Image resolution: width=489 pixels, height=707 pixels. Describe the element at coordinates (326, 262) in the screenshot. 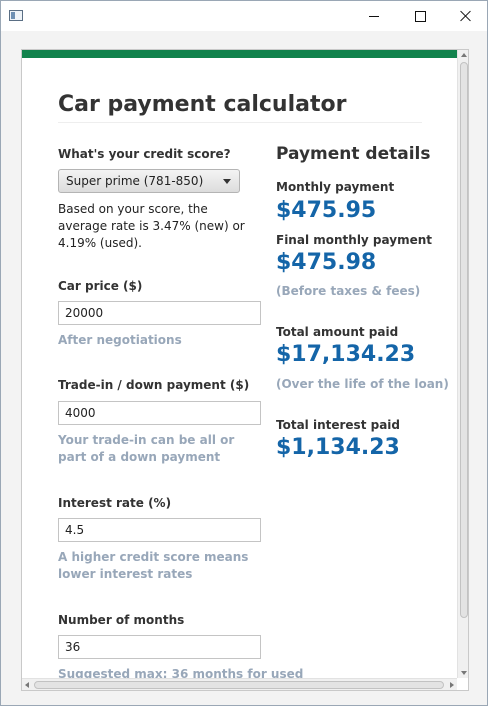

I see `final-monthly-payment-value: $475.98` at that location.